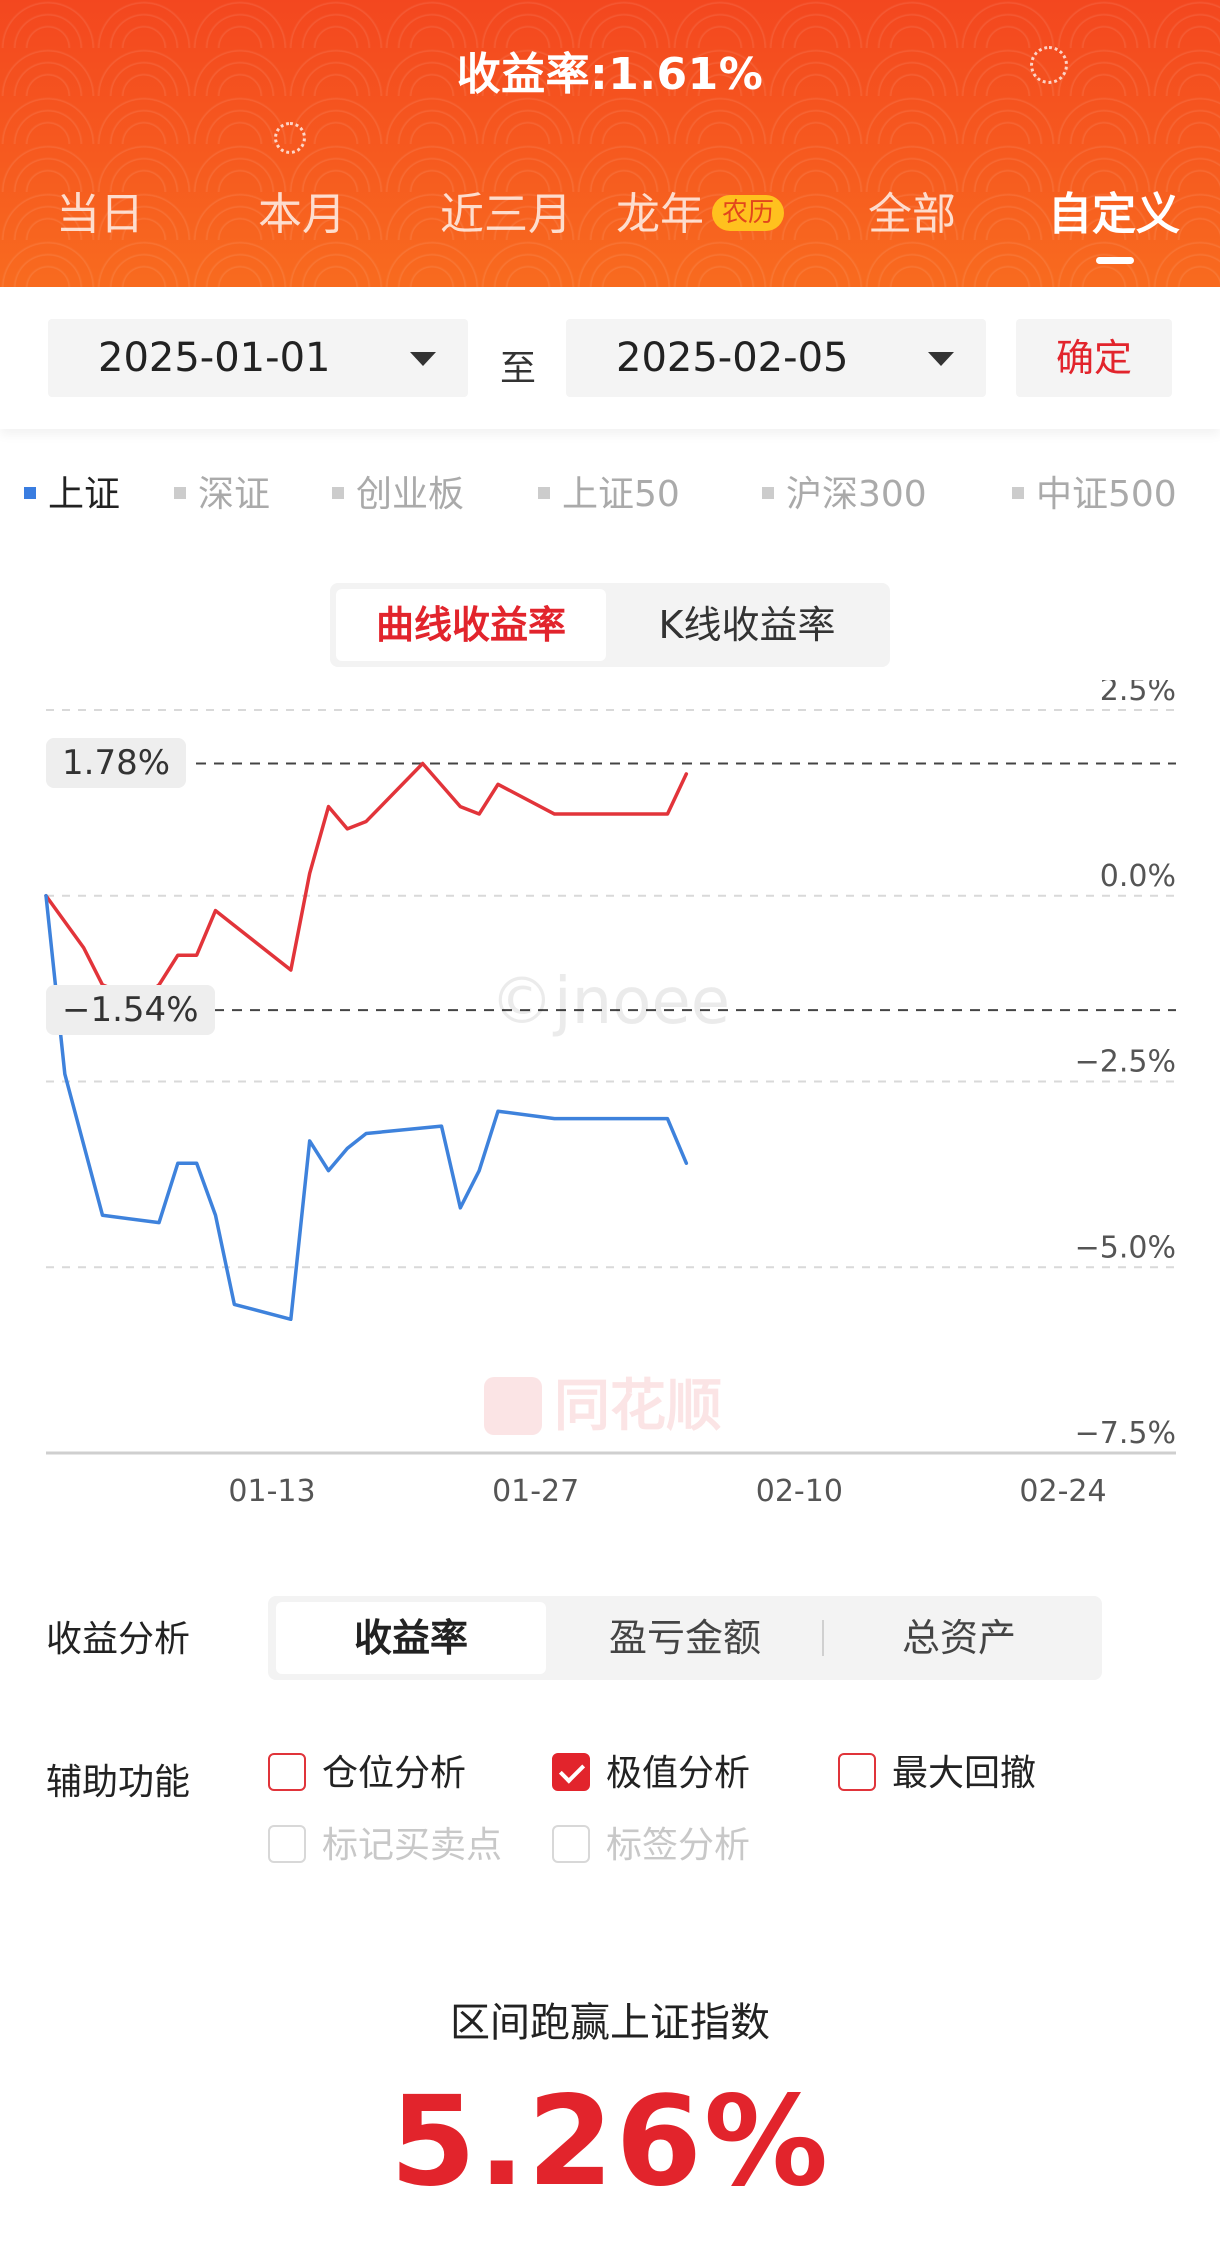 Image resolution: width=1220 pixels, height=2249 pixels. What do you see at coordinates (214, 358) in the screenshot?
I see `start-date-value: 2025-01-01` at bounding box center [214, 358].